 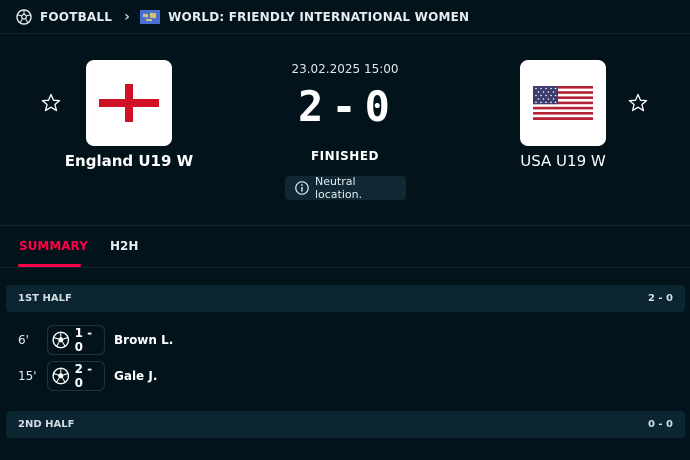 I want to click on match-score: 2-0, so click(x=345, y=106).